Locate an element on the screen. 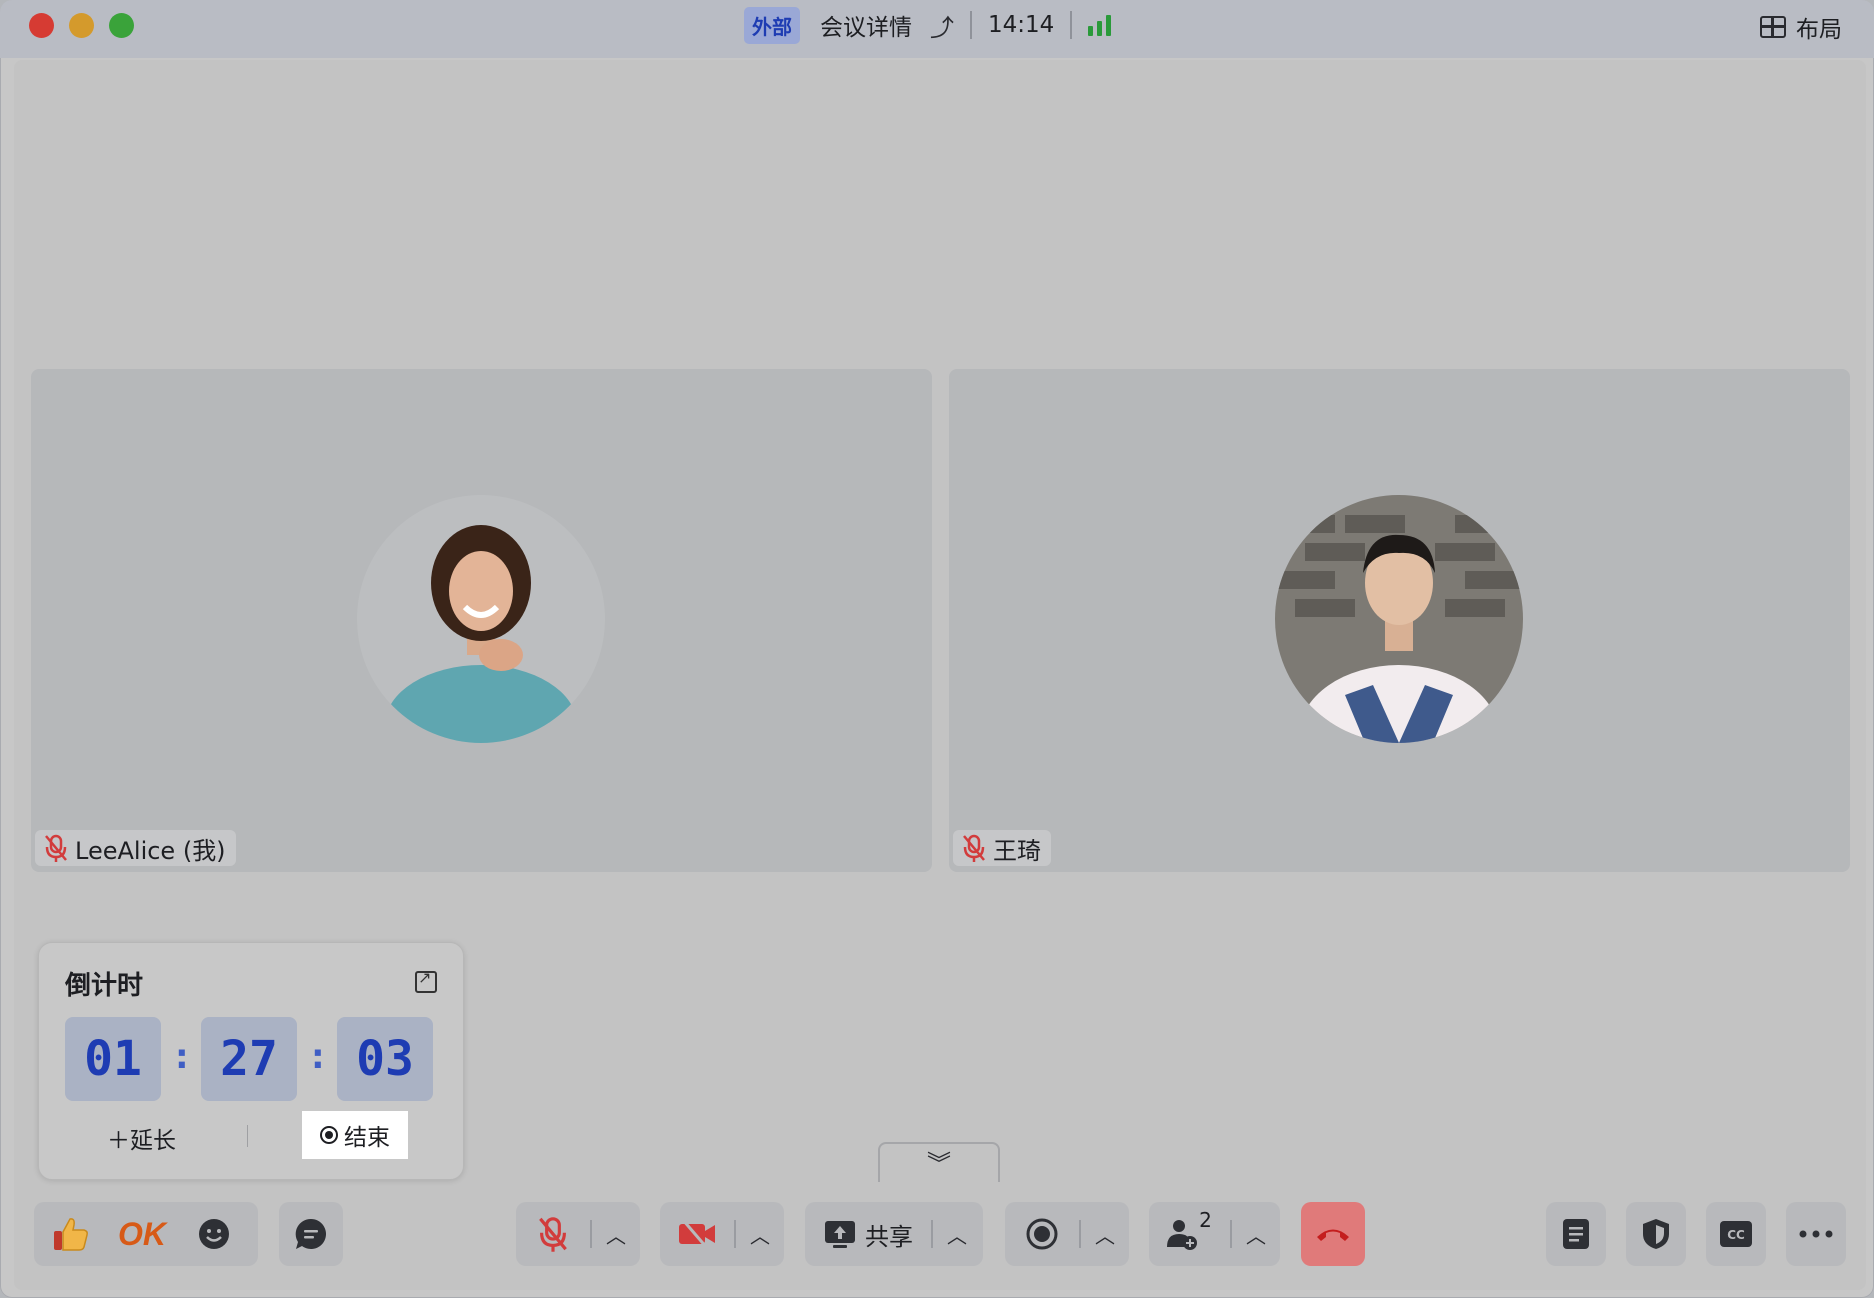 This screenshot has height=1298, width=1874. chat-button is located at coordinates (311, 1234).